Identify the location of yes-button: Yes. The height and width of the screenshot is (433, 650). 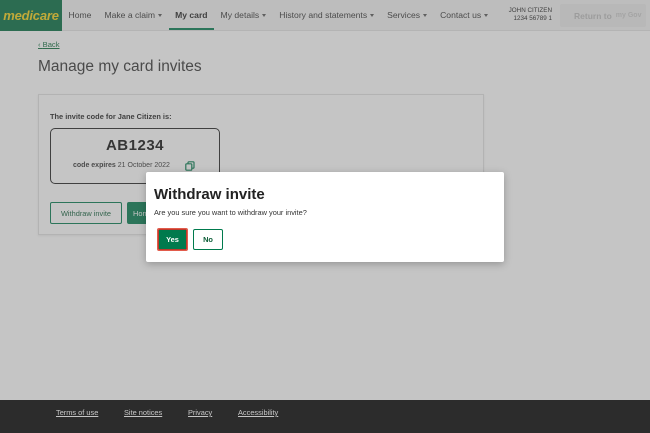
(172, 239).